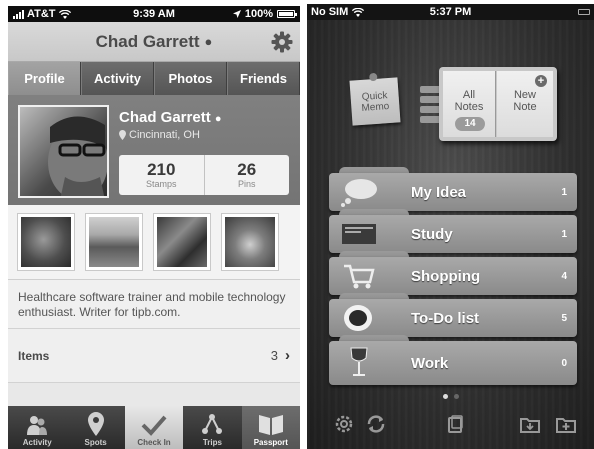 The width and height of the screenshot is (594, 449). I want to click on tab-photos: Photos, so click(190, 78).